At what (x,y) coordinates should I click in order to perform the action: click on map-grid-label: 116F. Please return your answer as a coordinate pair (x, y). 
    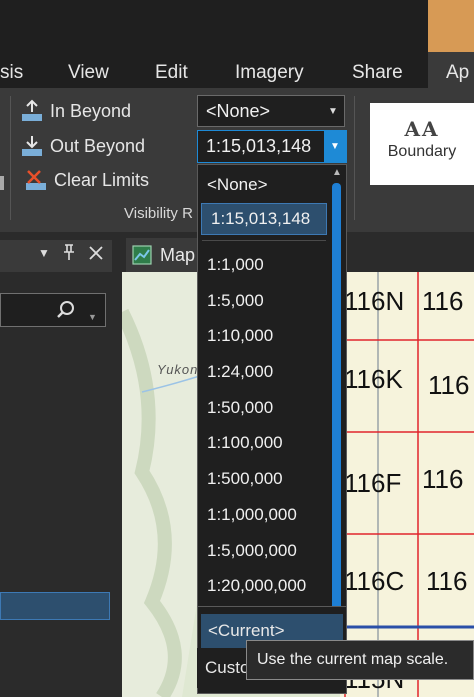
    Looking at the image, I should click on (373, 483).